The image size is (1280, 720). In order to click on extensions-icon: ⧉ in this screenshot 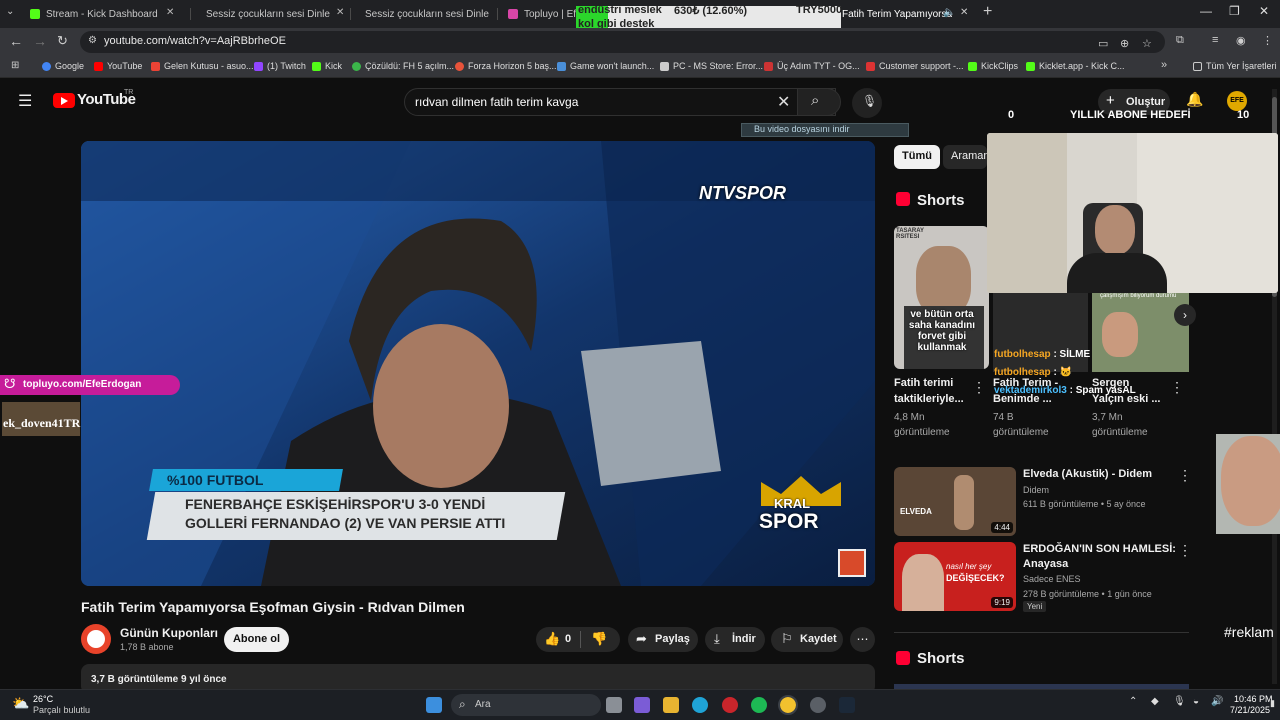, I will do `click(1180, 40)`.